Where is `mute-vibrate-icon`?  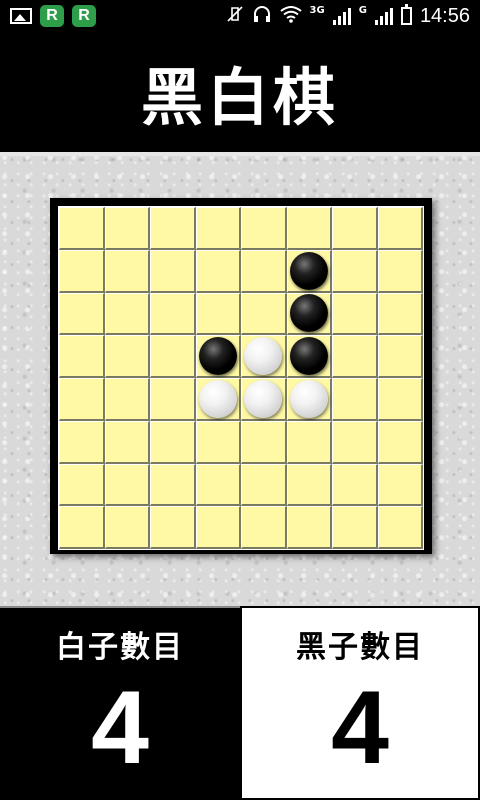
mute-vibrate-icon is located at coordinates (235, 16).